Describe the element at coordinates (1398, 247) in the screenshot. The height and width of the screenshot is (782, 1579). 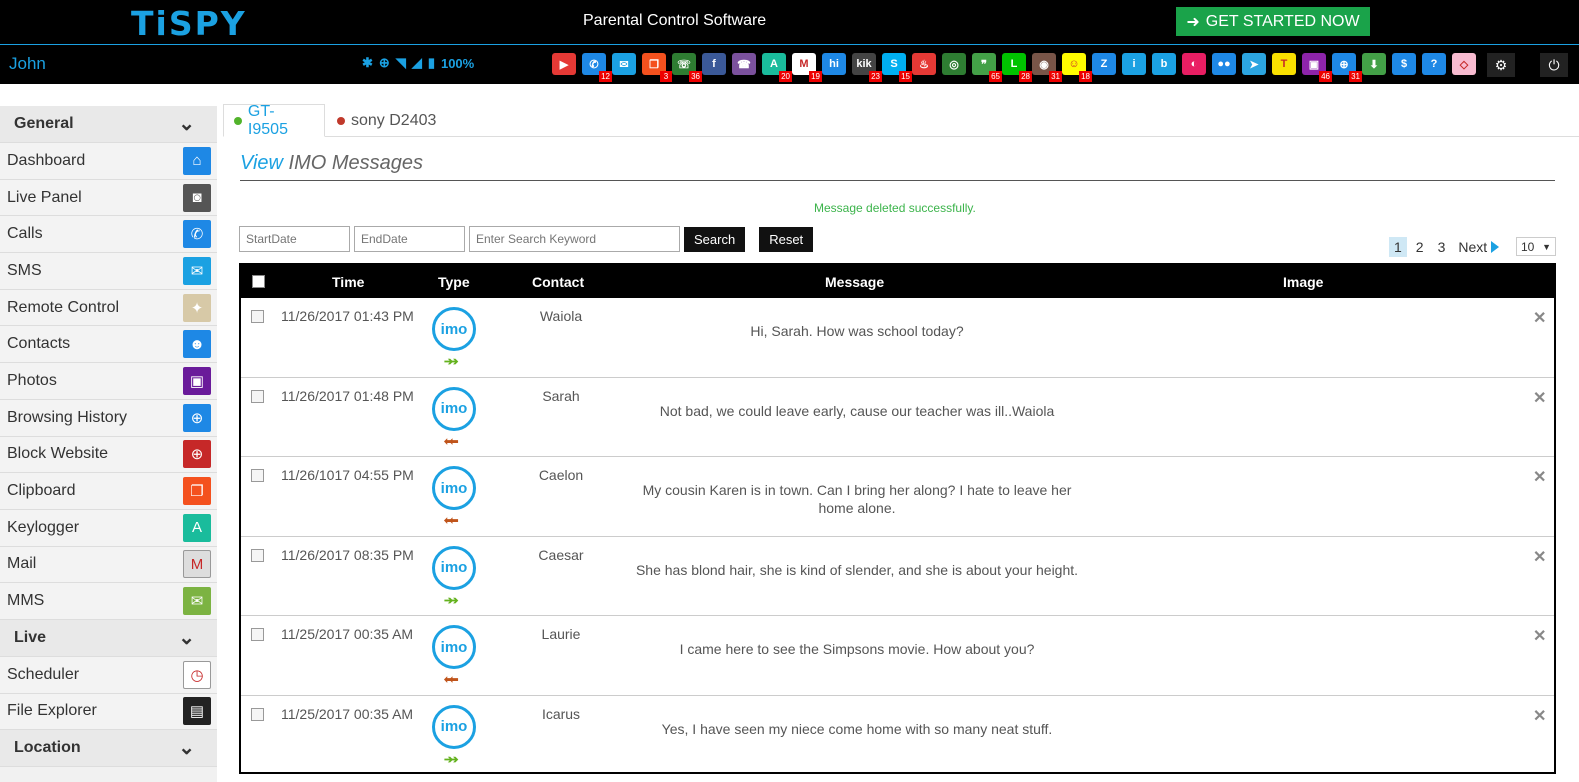
I see `page-link-1: 1` at that location.